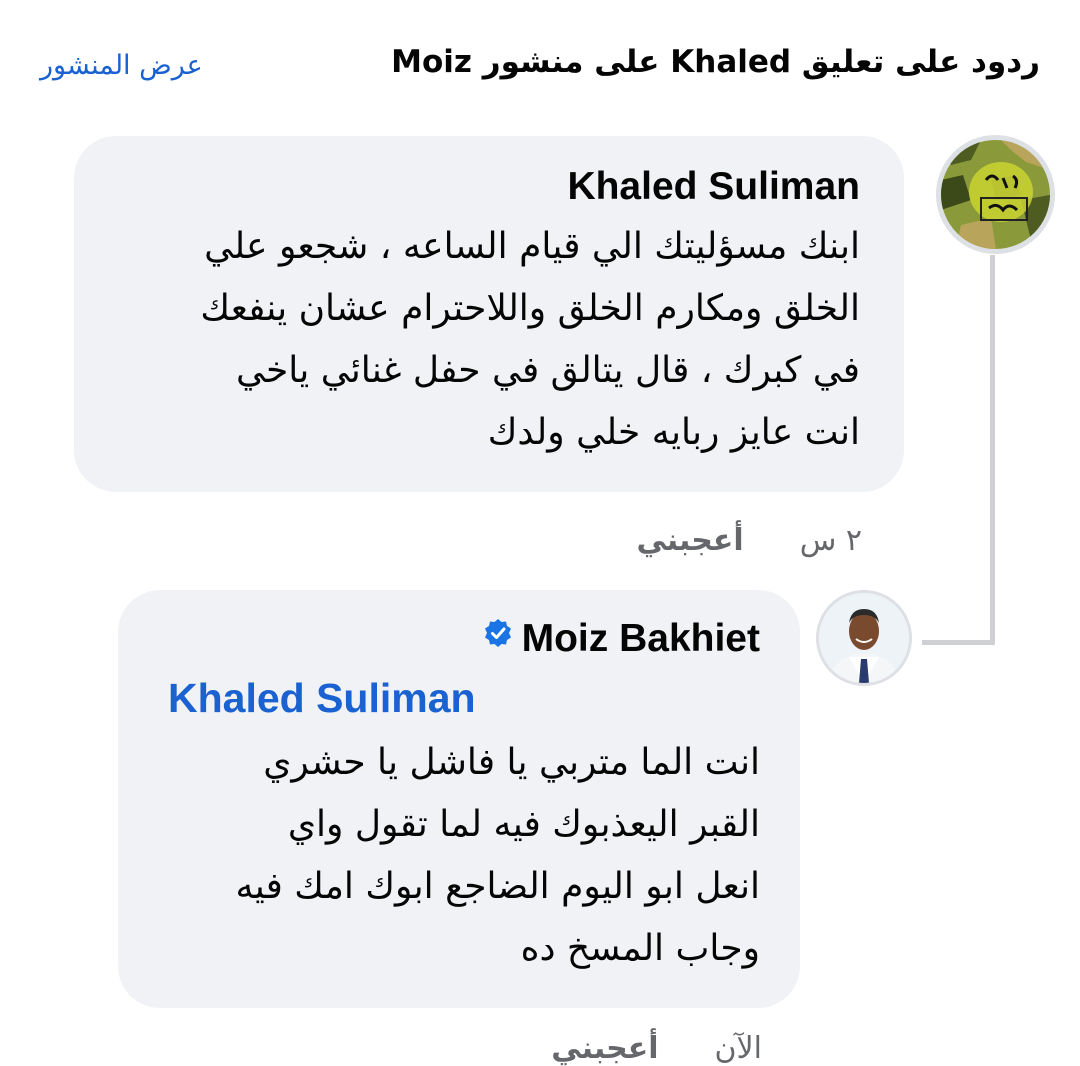 The width and height of the screenshot is (1080, 1066). What do you see at coordinates (749, 540) in the screenshot?
I see `comment-actions: ٢ س أعجبني` at bounding box center [749, 540].